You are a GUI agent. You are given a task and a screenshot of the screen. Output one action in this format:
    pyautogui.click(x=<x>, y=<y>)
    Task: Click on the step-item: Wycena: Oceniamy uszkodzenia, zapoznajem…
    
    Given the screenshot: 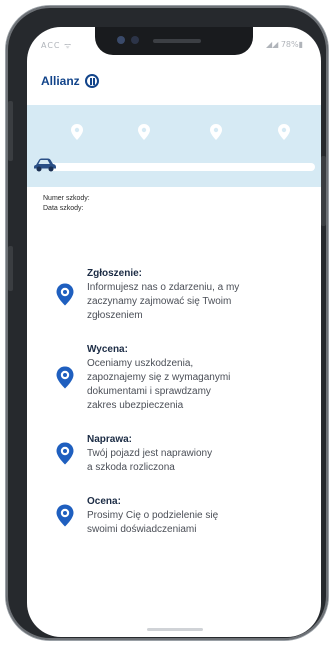 What is the action you would take?
    pyautogui.click(x=175, y=378)
    